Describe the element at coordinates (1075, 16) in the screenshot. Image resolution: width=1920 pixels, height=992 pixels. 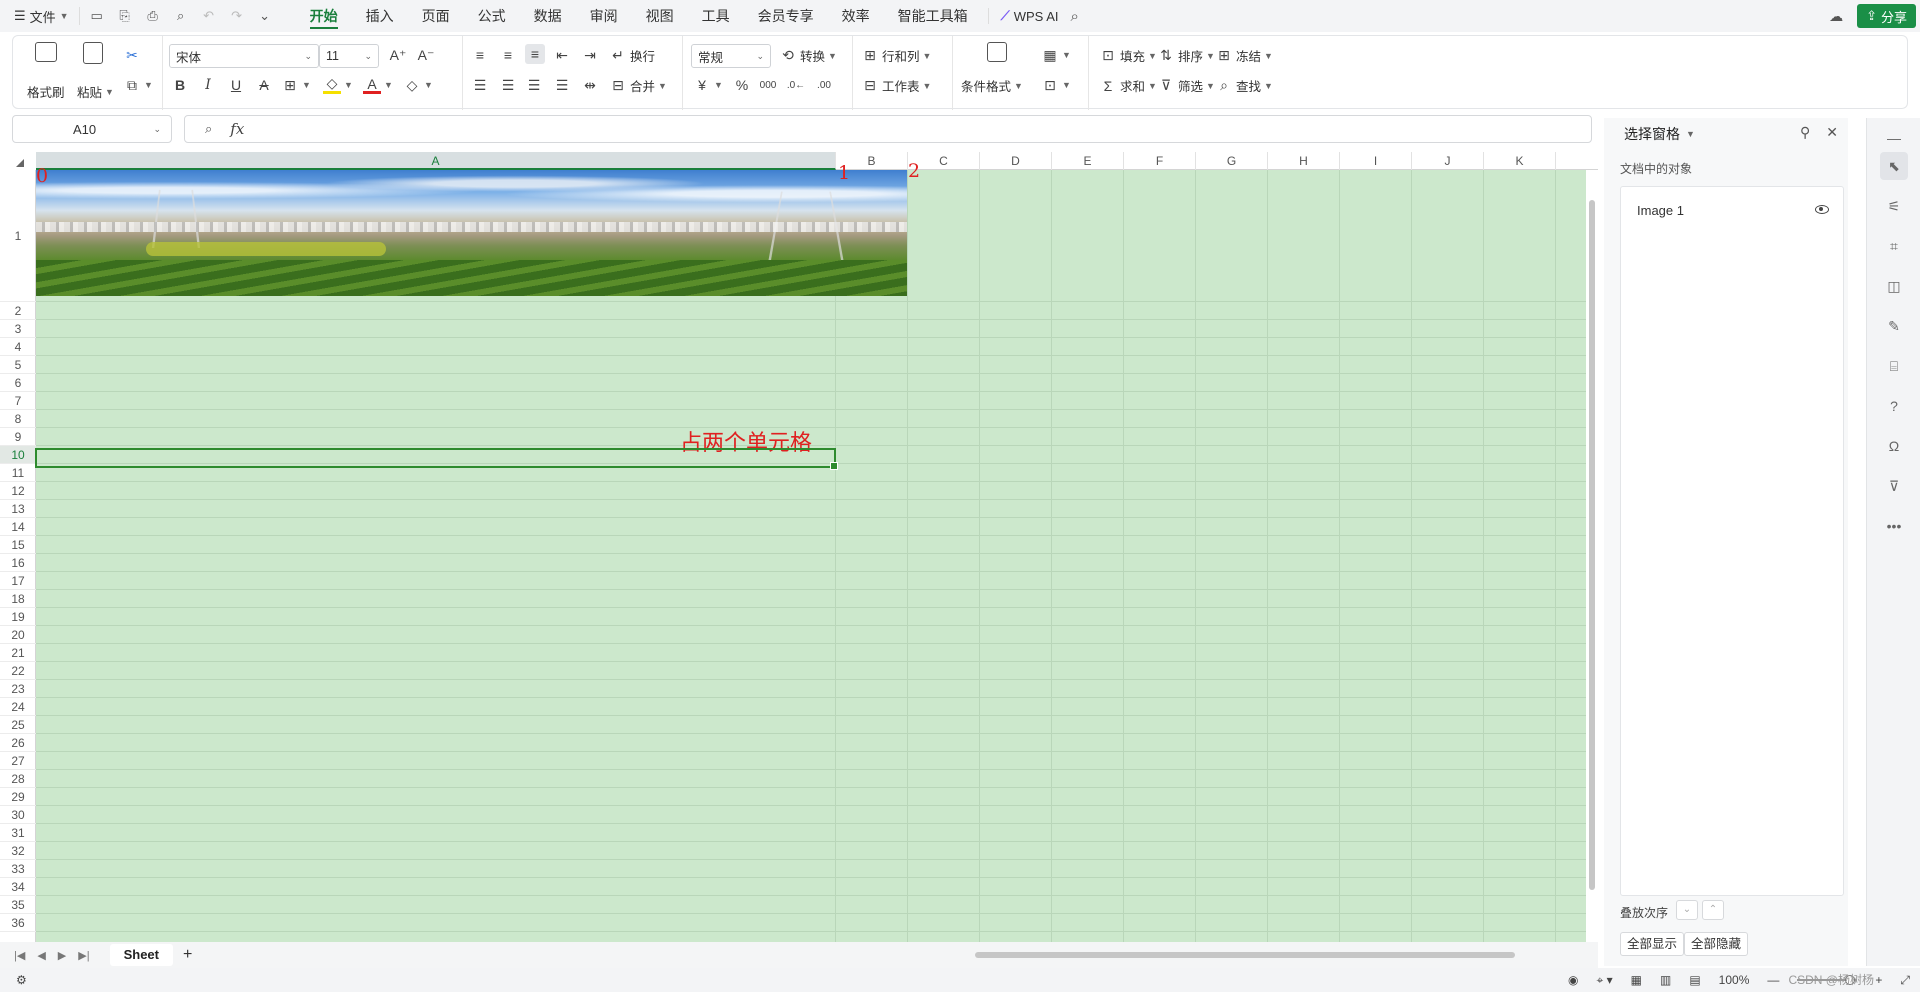
I see `search-icon: ⌕` at that location.